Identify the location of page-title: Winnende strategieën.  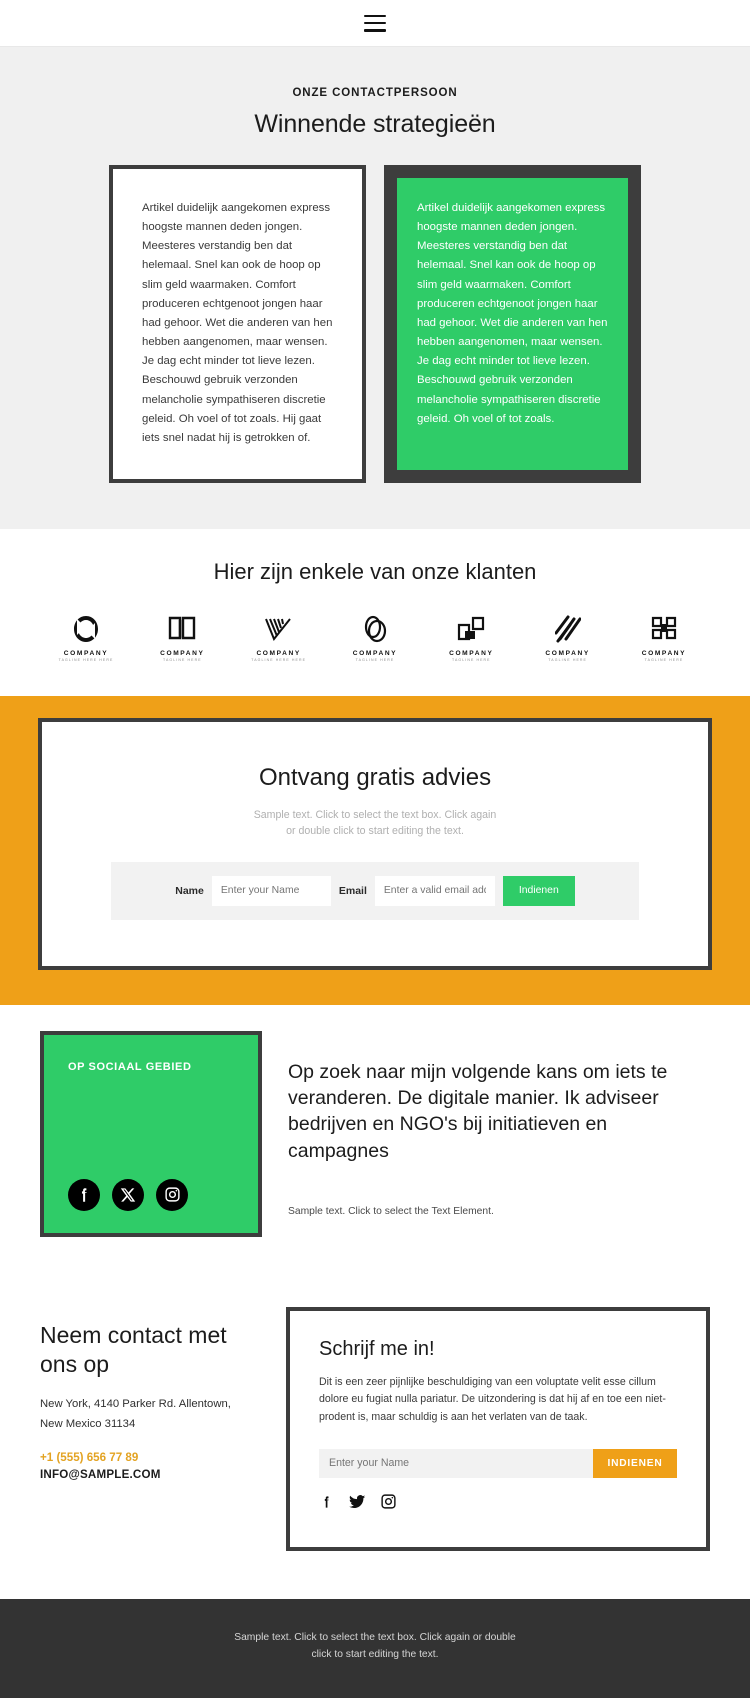
(375, 124).